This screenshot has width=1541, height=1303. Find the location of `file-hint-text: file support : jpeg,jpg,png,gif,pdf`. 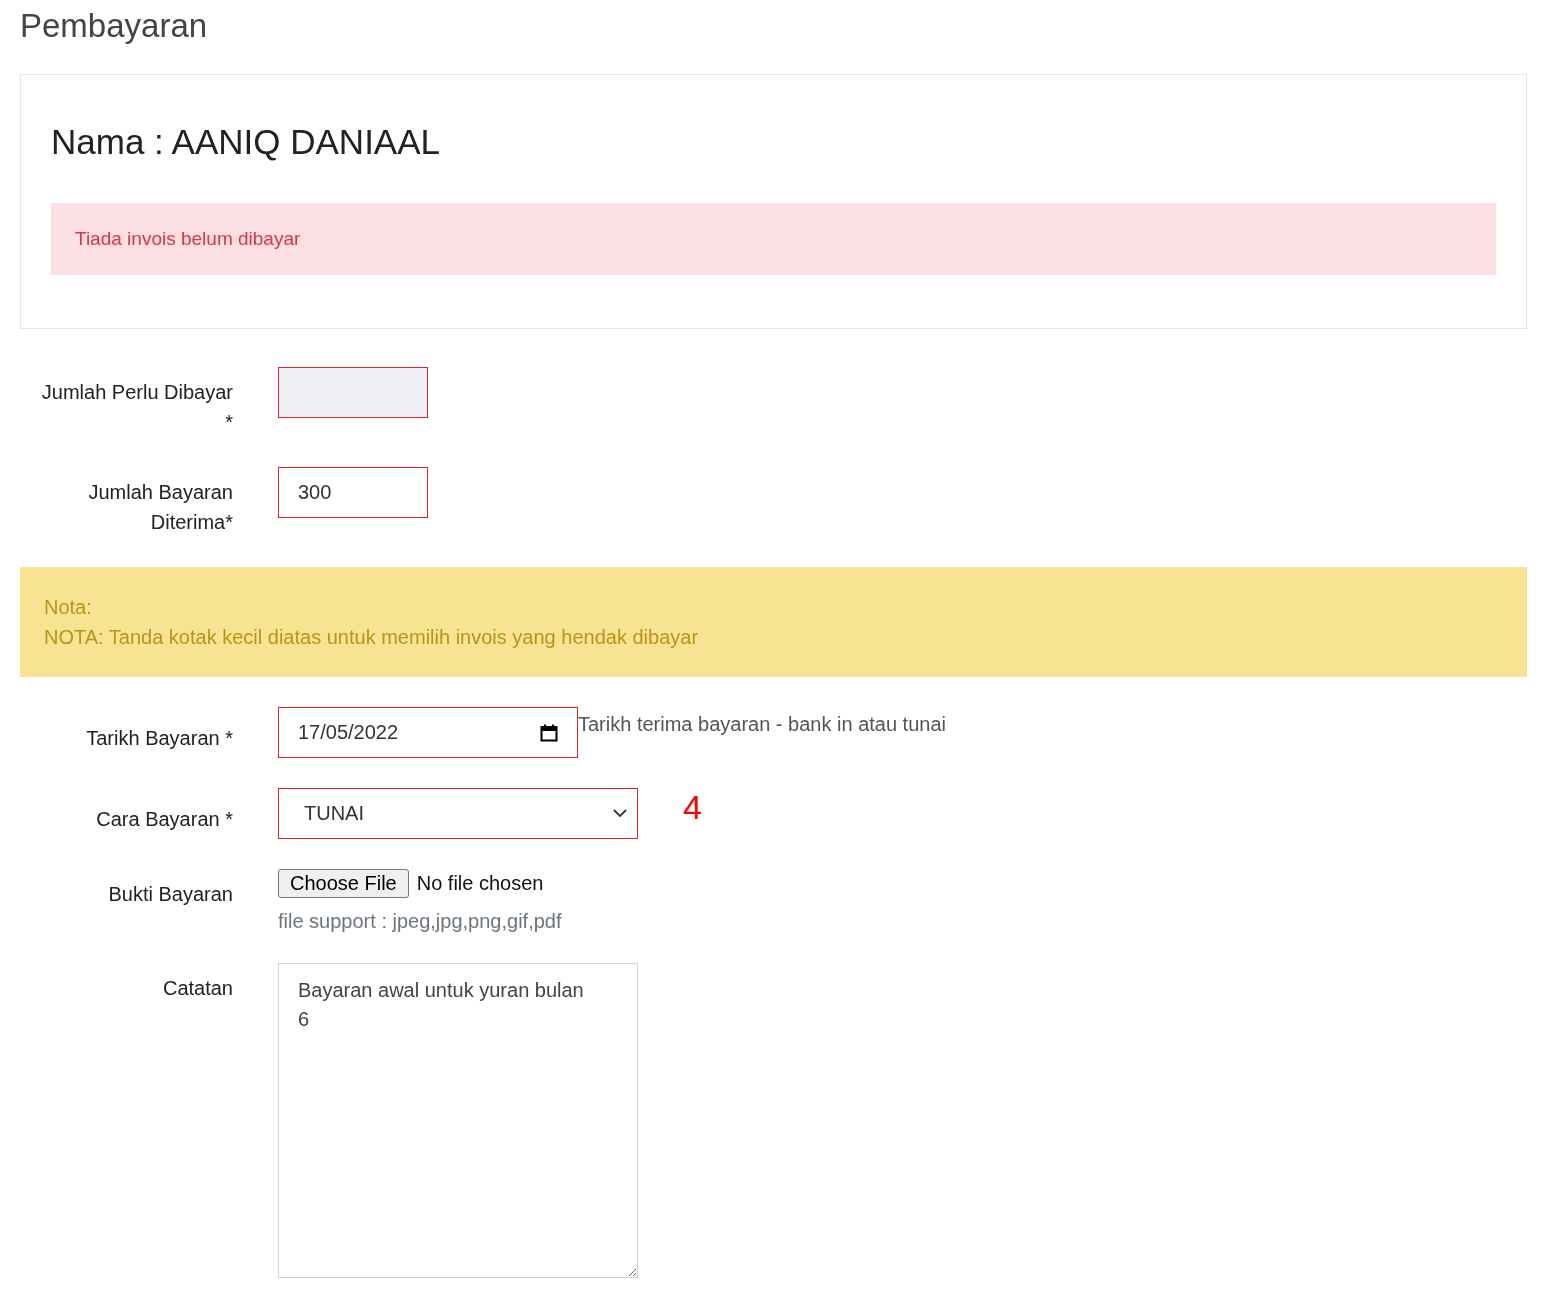

file-hint-text: file support : jpeg,jpg,png,gif,pdf is located at coordinates (420, 922).